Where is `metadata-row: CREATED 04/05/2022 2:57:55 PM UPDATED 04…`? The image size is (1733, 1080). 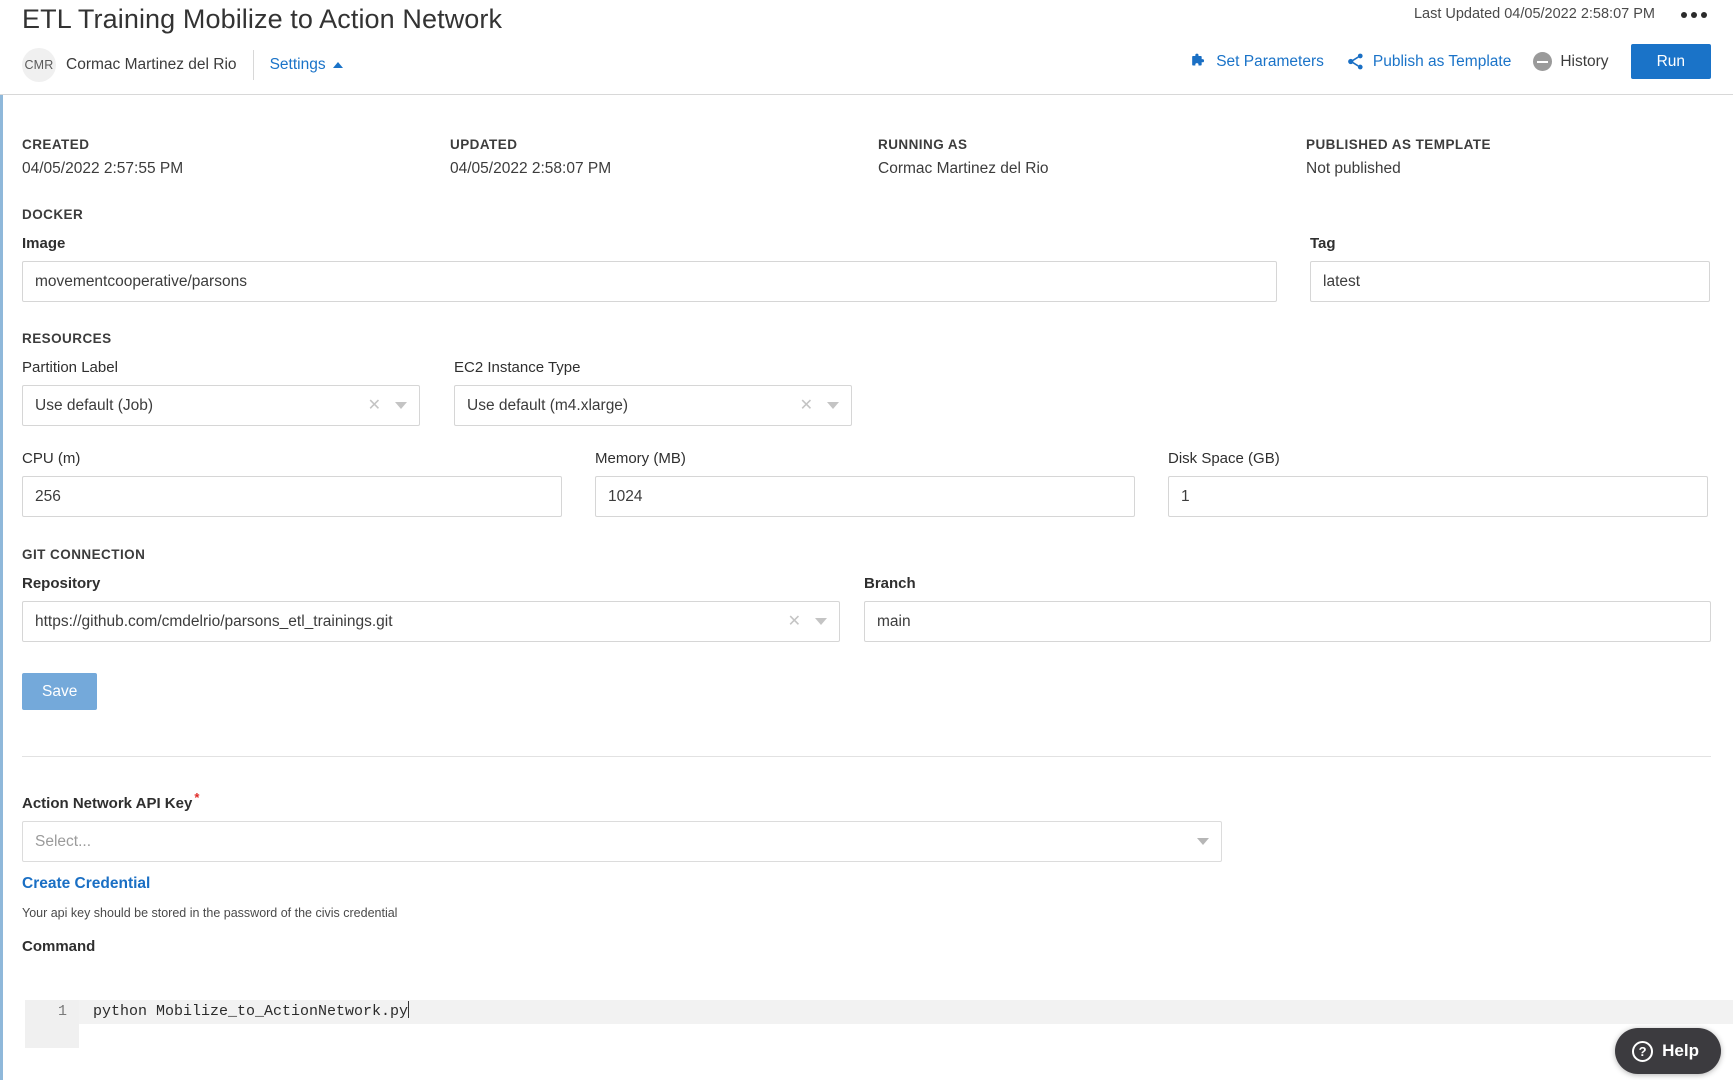
metadata-row: CREATED 04/05/2022 2:57:55 PM UPDATED 04… is located at coordinates (866, 157).